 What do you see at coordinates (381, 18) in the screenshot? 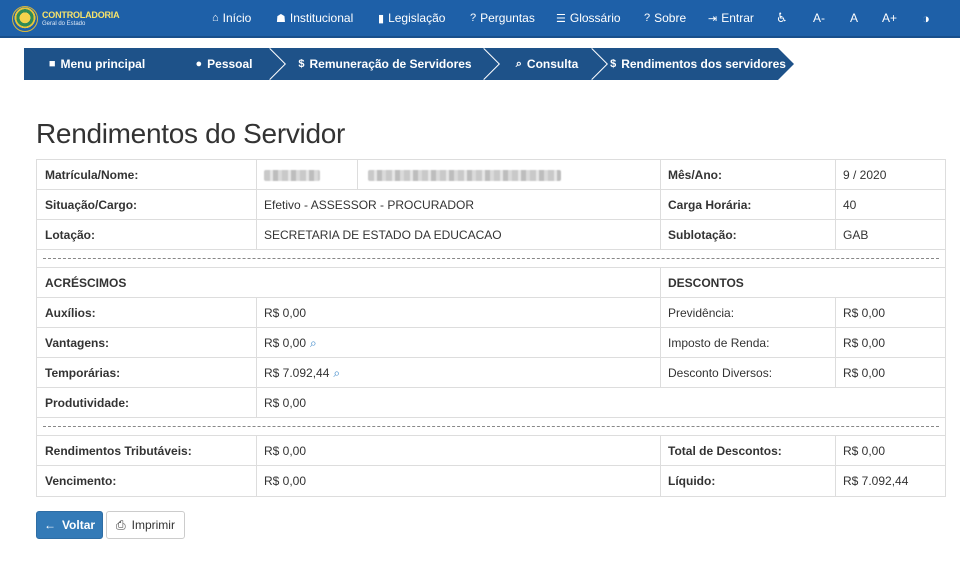
I see `book-icon: ▮` at bounding box center [381, 18].